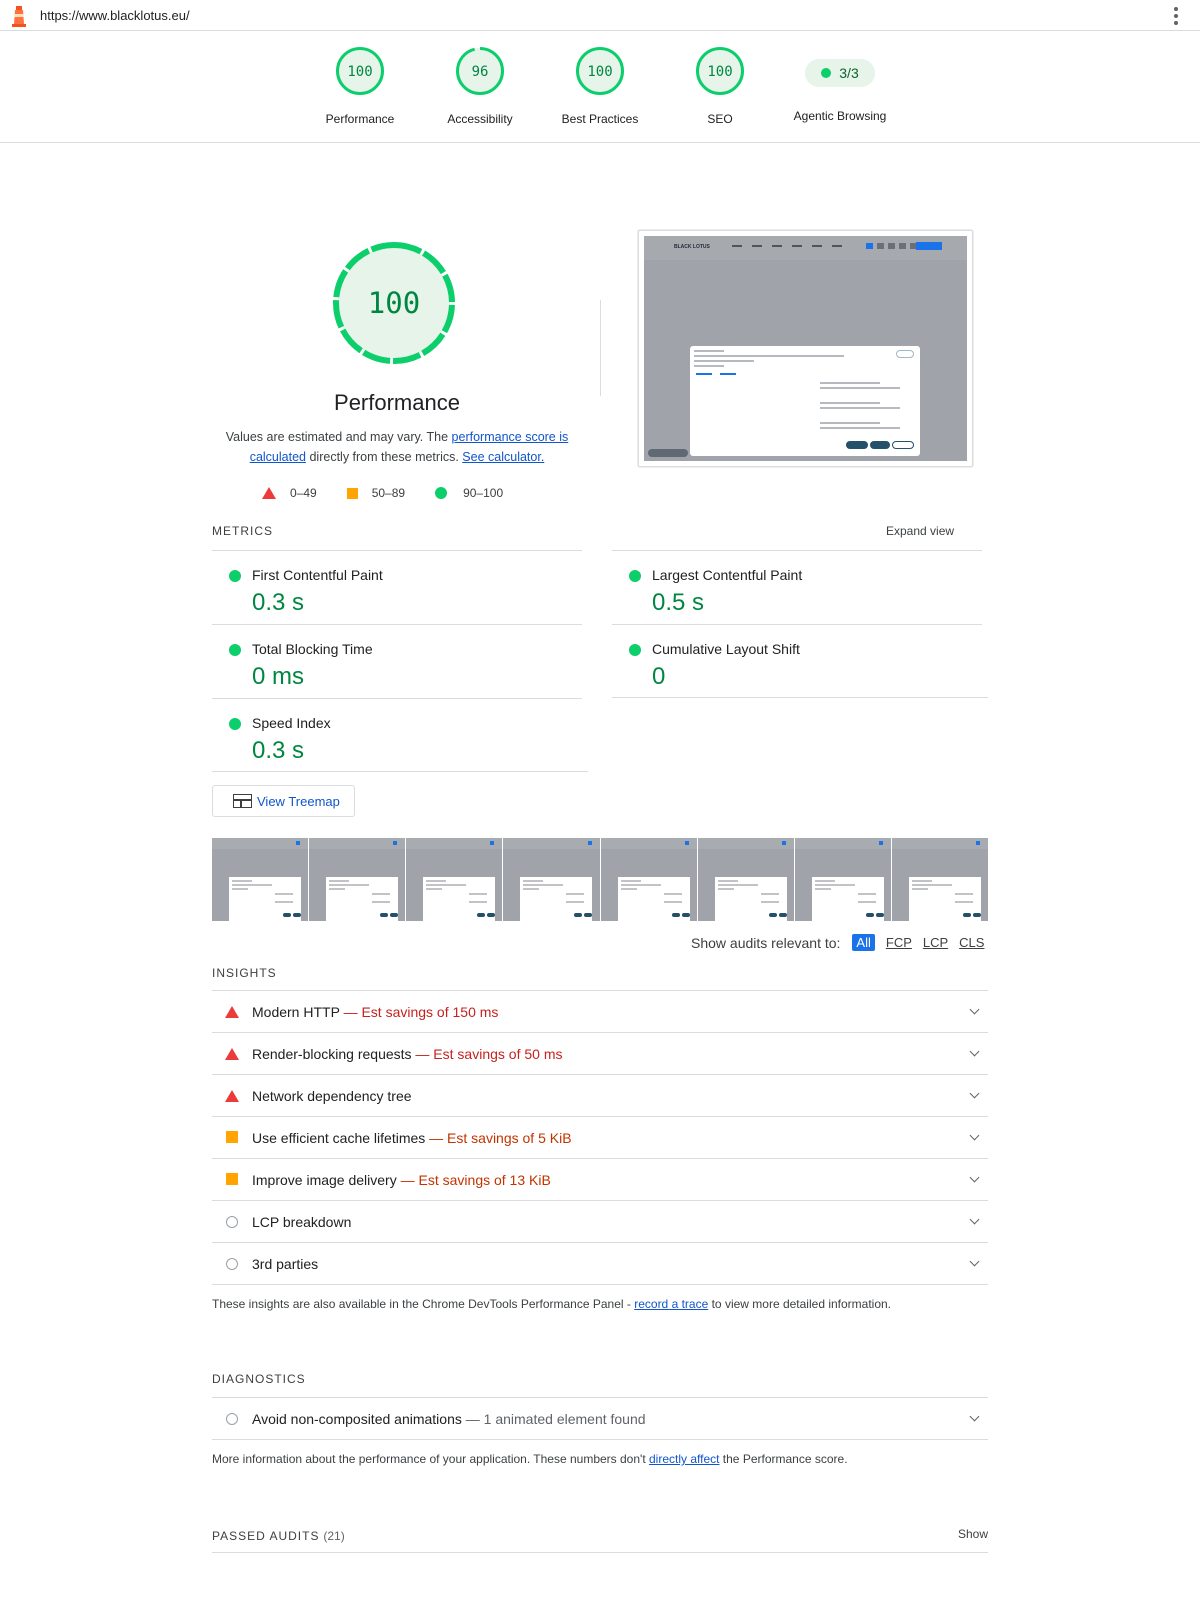 Image resolution: width=1200 pixels, height=1600 pixels. I want to click on score-gauge-icon: 96, so click(480, 71).